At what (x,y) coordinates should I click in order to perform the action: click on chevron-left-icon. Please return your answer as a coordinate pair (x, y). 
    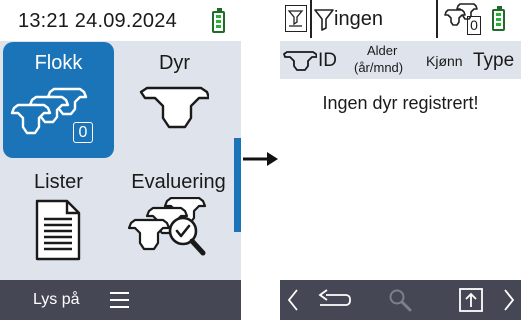
    Looking at the image, I should click on (293, 300).